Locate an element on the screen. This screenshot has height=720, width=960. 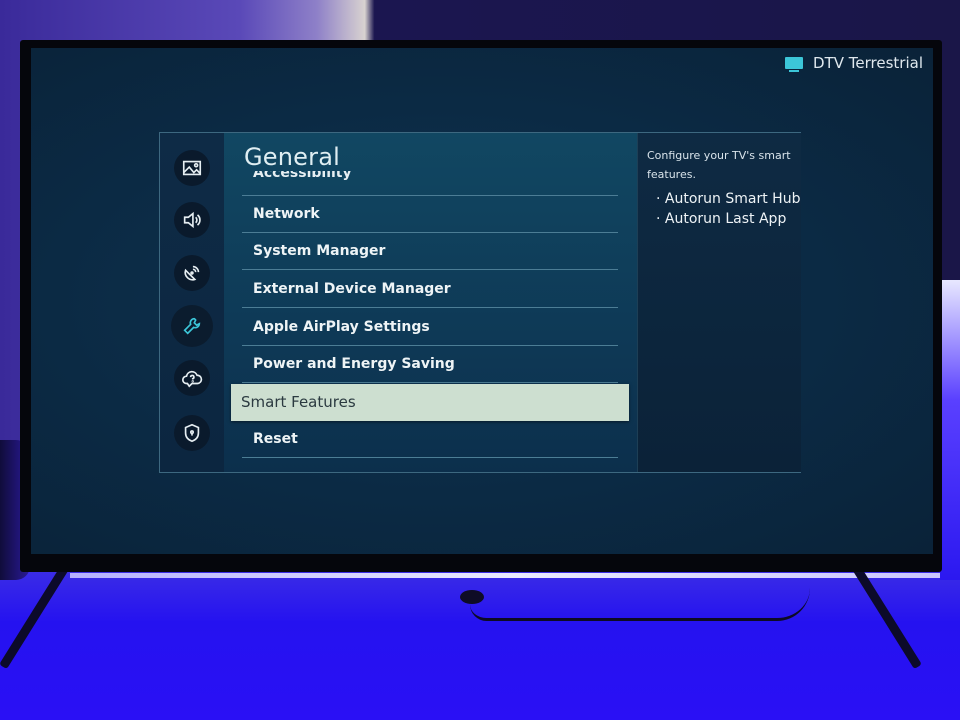
led-strip is located at coordinates (515, 575).